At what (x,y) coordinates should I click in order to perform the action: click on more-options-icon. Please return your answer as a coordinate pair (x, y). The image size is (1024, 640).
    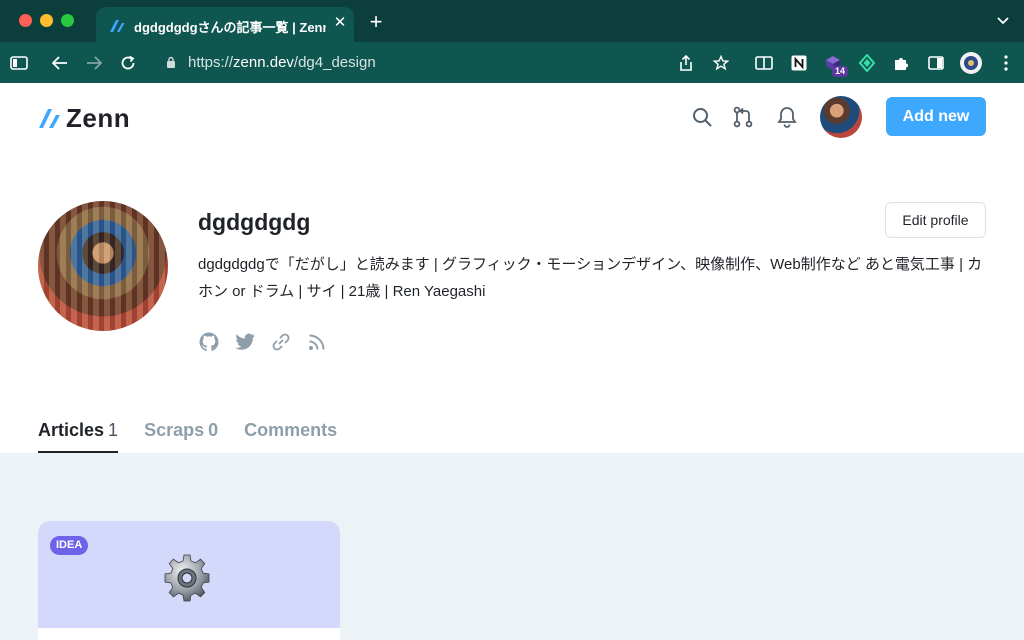
    Looking at the image, I should click on (1006, 63).